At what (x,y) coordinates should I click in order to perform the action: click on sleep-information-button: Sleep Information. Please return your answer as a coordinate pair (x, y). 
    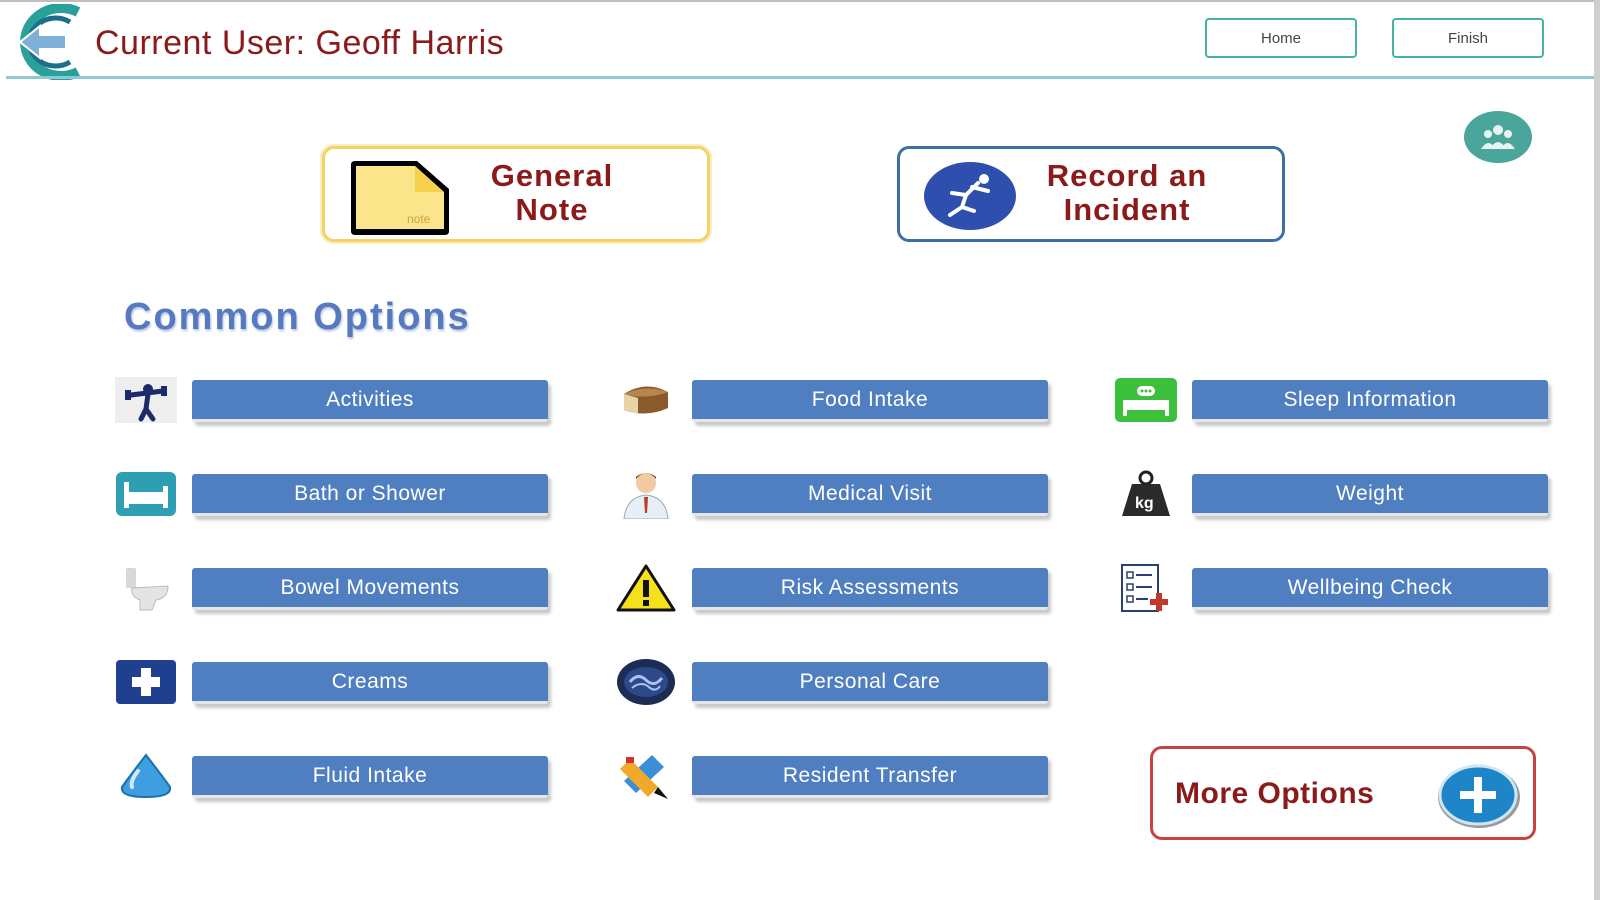
    Looking at the image, I should click on (1370, 401).